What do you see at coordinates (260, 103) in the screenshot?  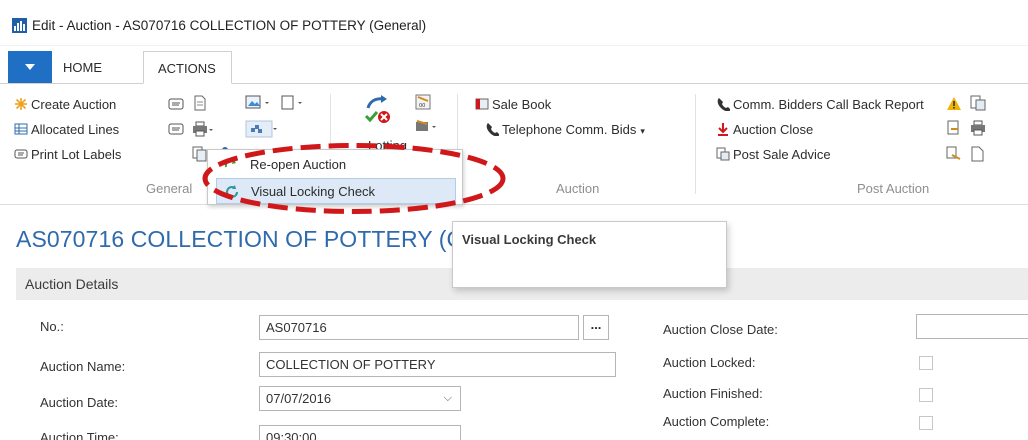 I see `image-icon` at bounding box center [260, 103].